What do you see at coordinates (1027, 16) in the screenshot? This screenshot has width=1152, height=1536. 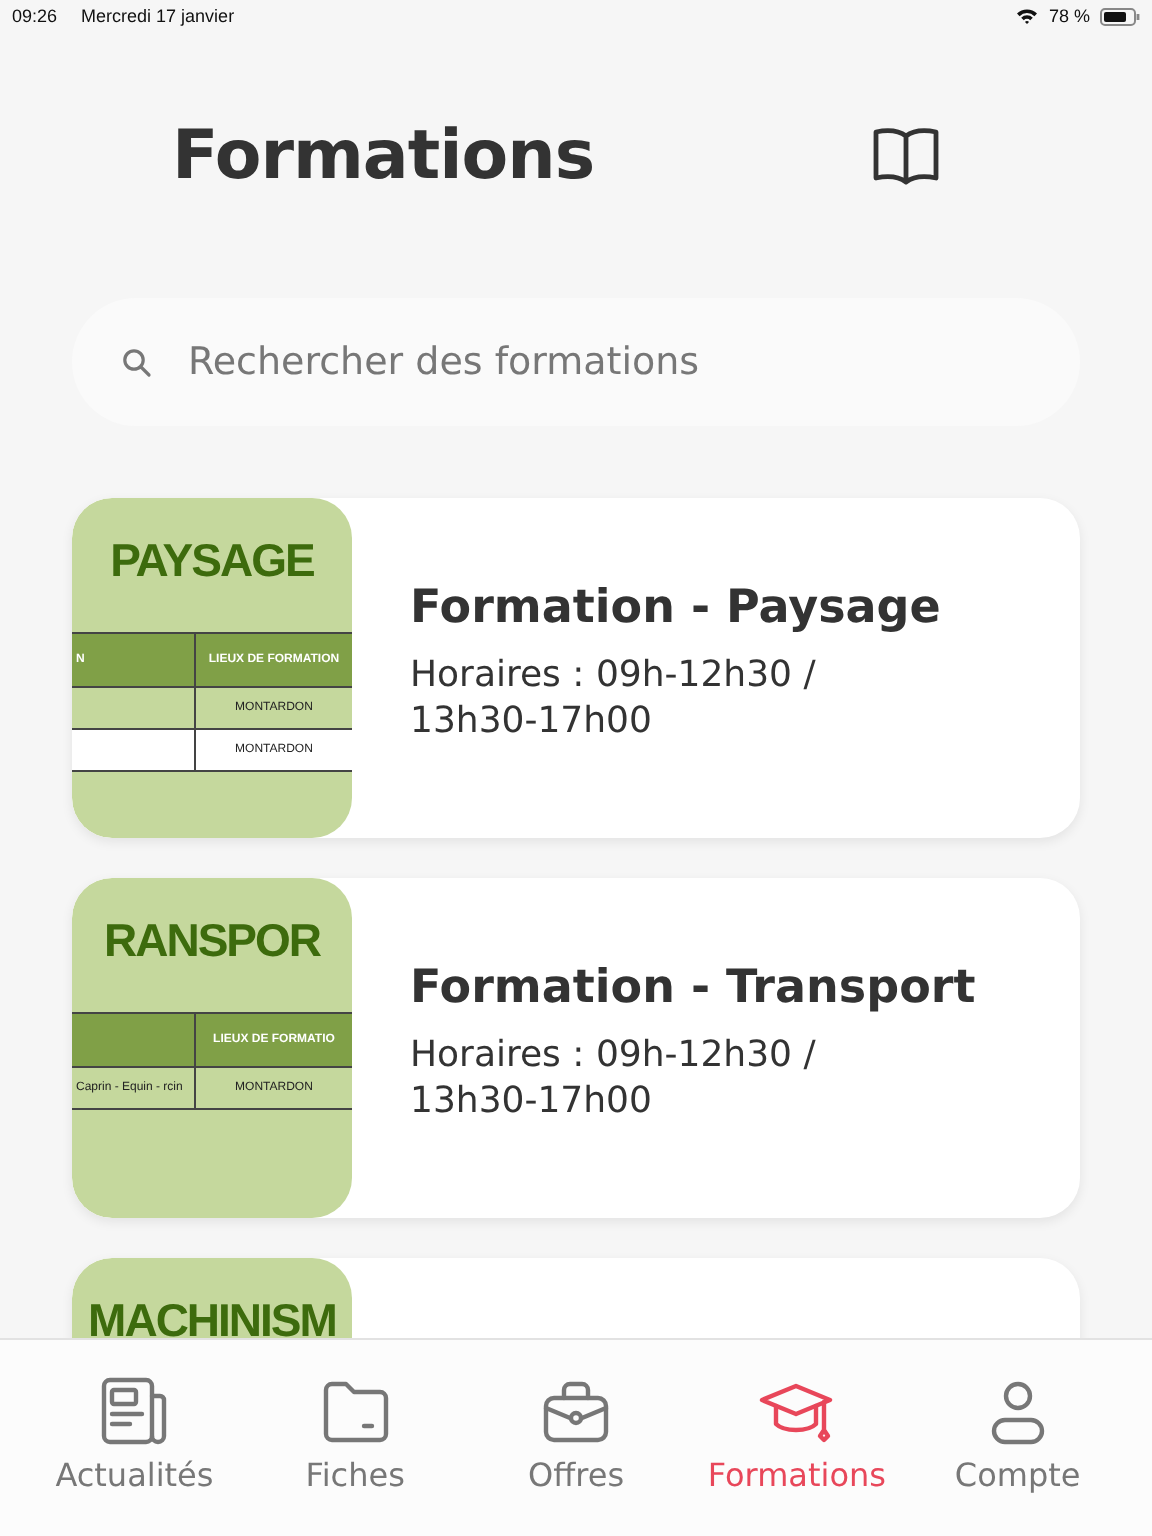 I see `wifi-icon` at bounding box center [1027, 16].